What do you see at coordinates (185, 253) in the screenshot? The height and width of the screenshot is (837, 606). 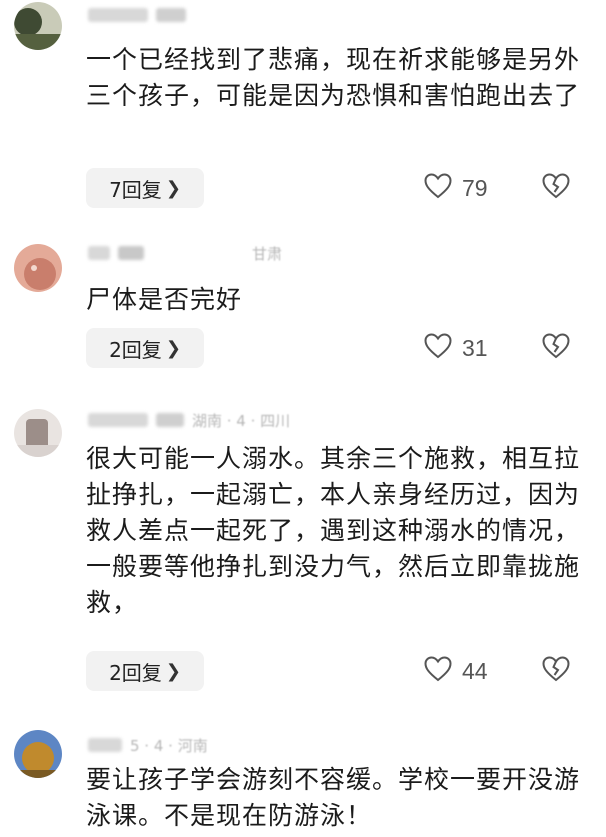 I see `comment-meta: 甘肃` at bounding box center [185, 253].